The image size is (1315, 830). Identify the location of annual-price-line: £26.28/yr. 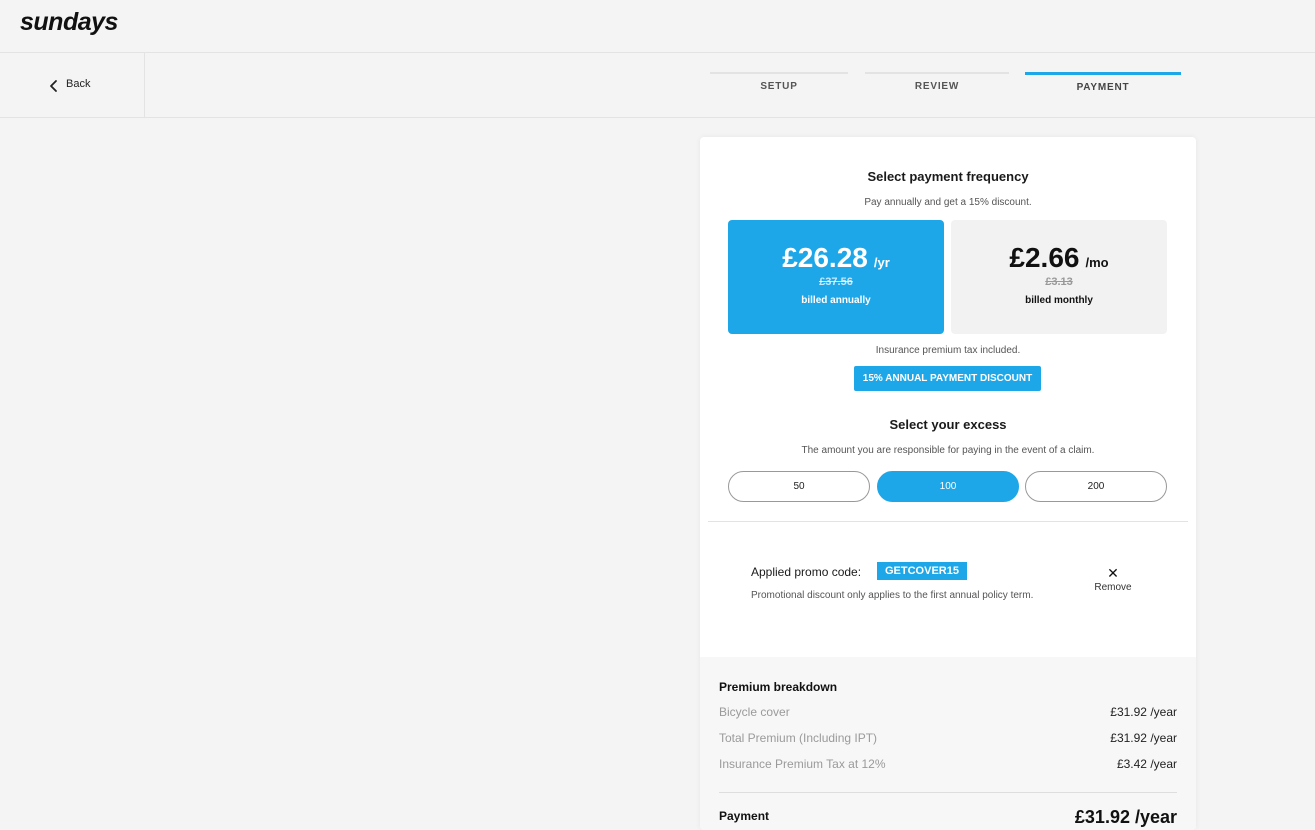
(836, 258).